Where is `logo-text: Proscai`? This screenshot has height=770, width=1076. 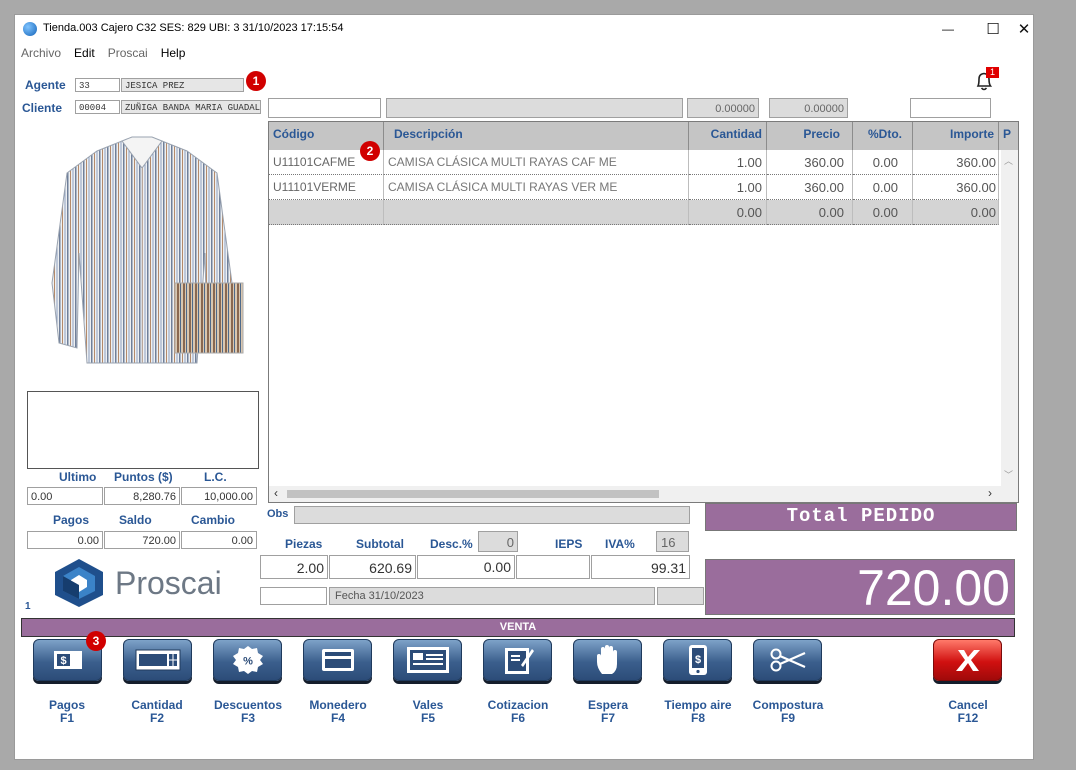 logo-text: Proscai is located at coordinates (168, 583).